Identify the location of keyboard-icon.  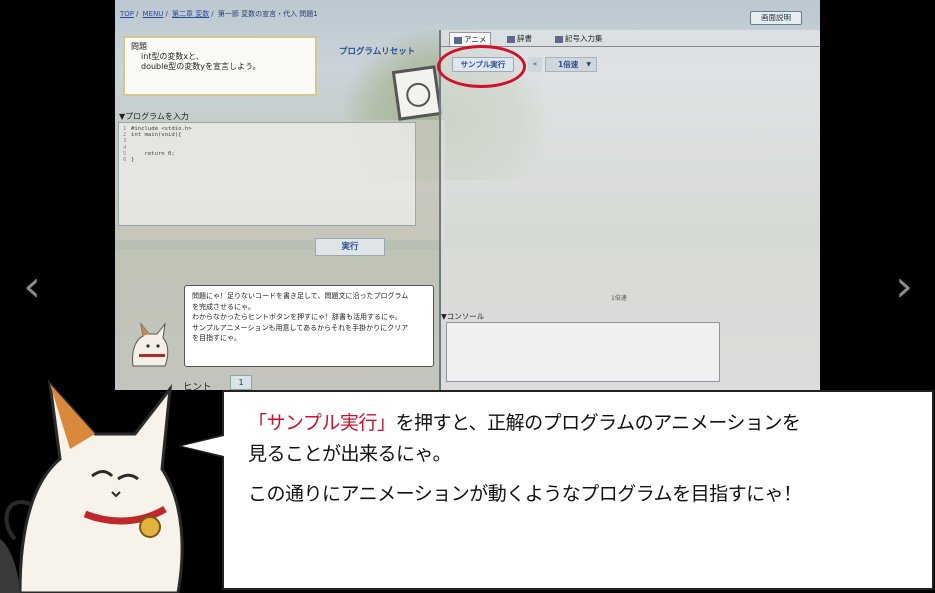
(559, 39).